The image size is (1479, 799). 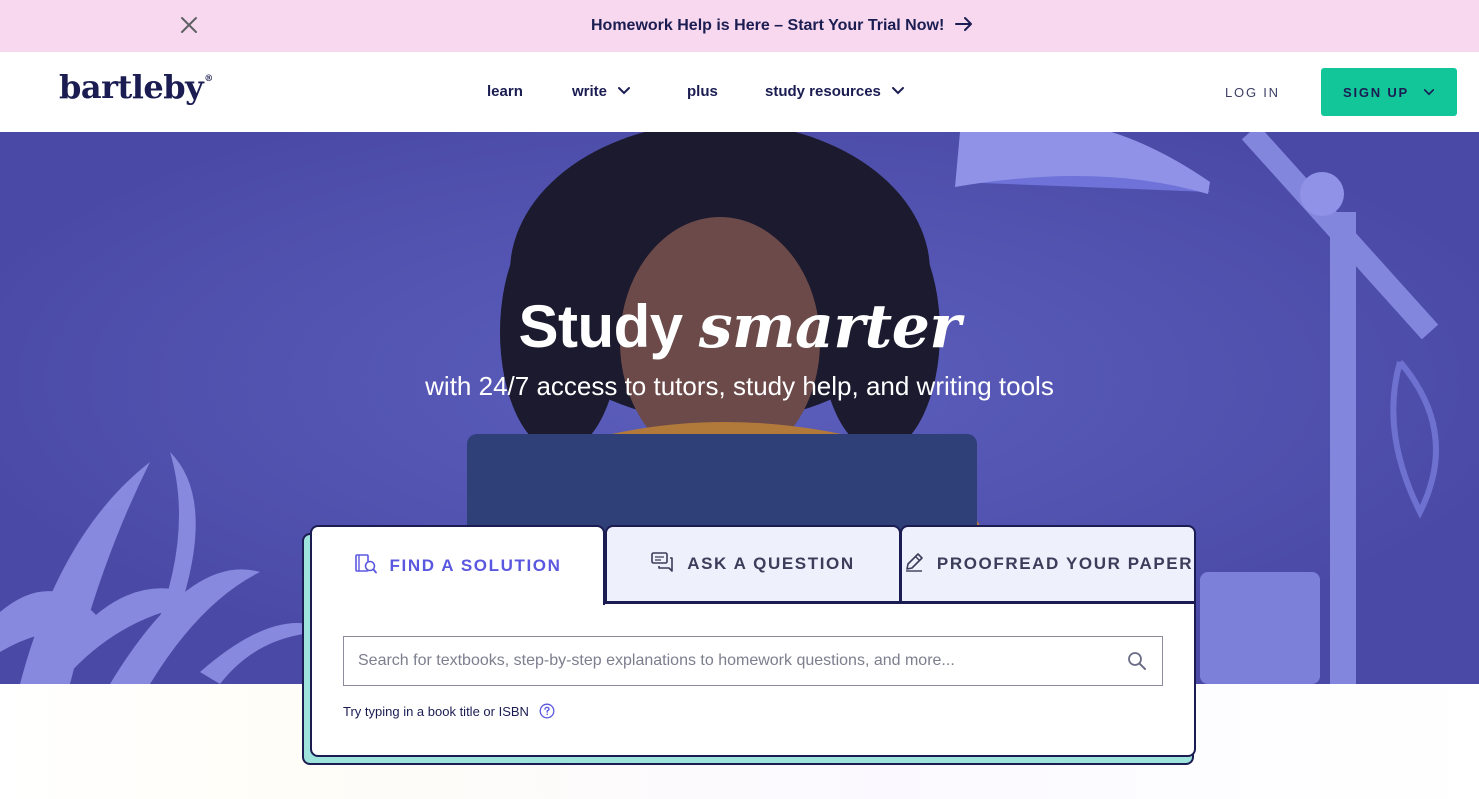 I want to click on tab-proofread-your-paper: PROOFREAD YOUR PAPER, so click(x=1048, y=564).